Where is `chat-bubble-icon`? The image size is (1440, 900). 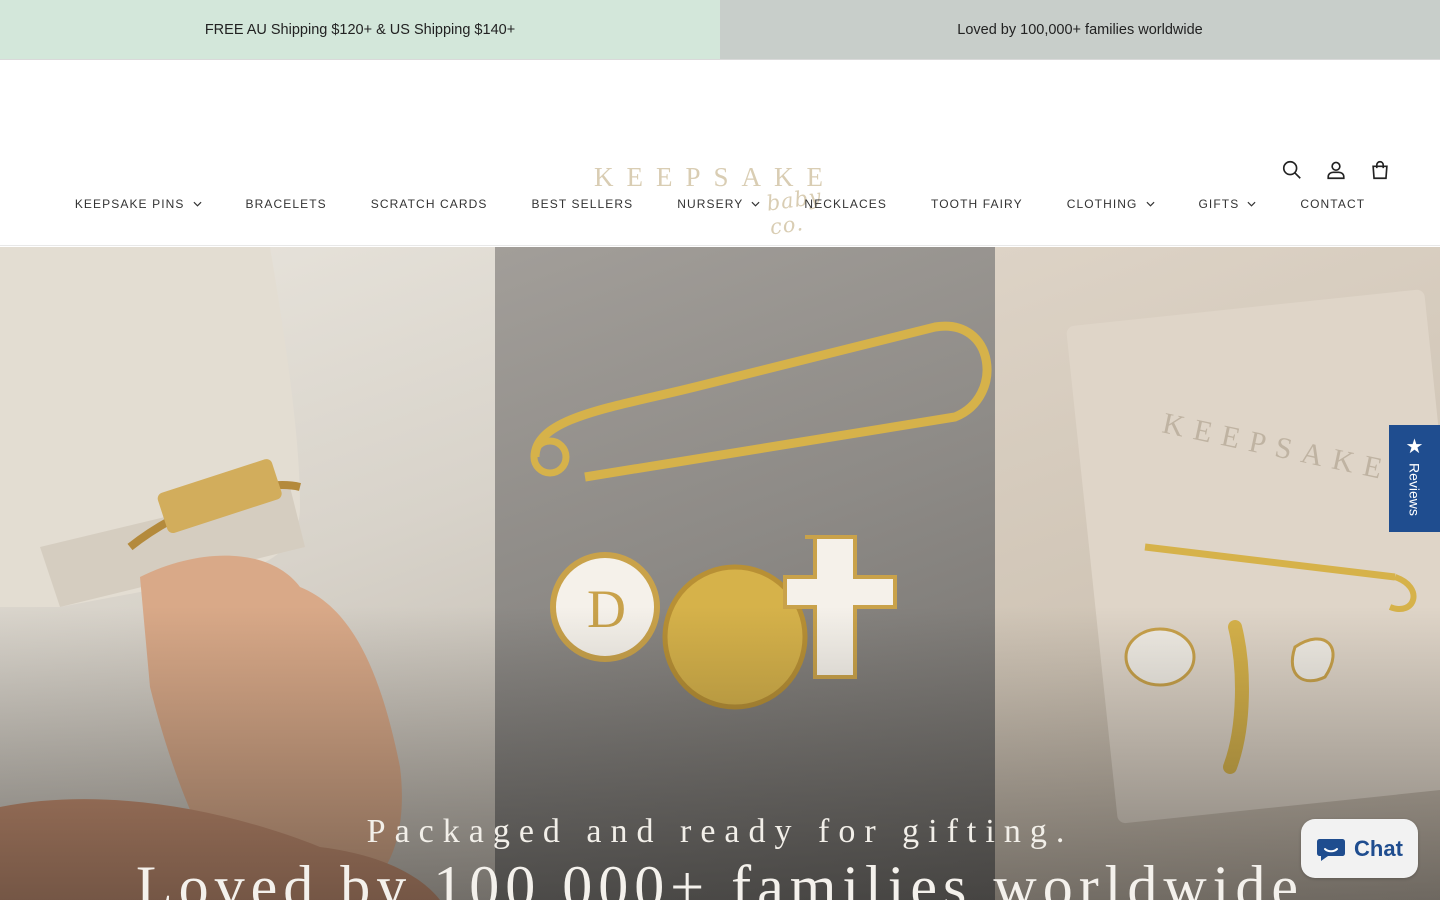 chat-bubble-icon is located at coordinates (1331, 849).